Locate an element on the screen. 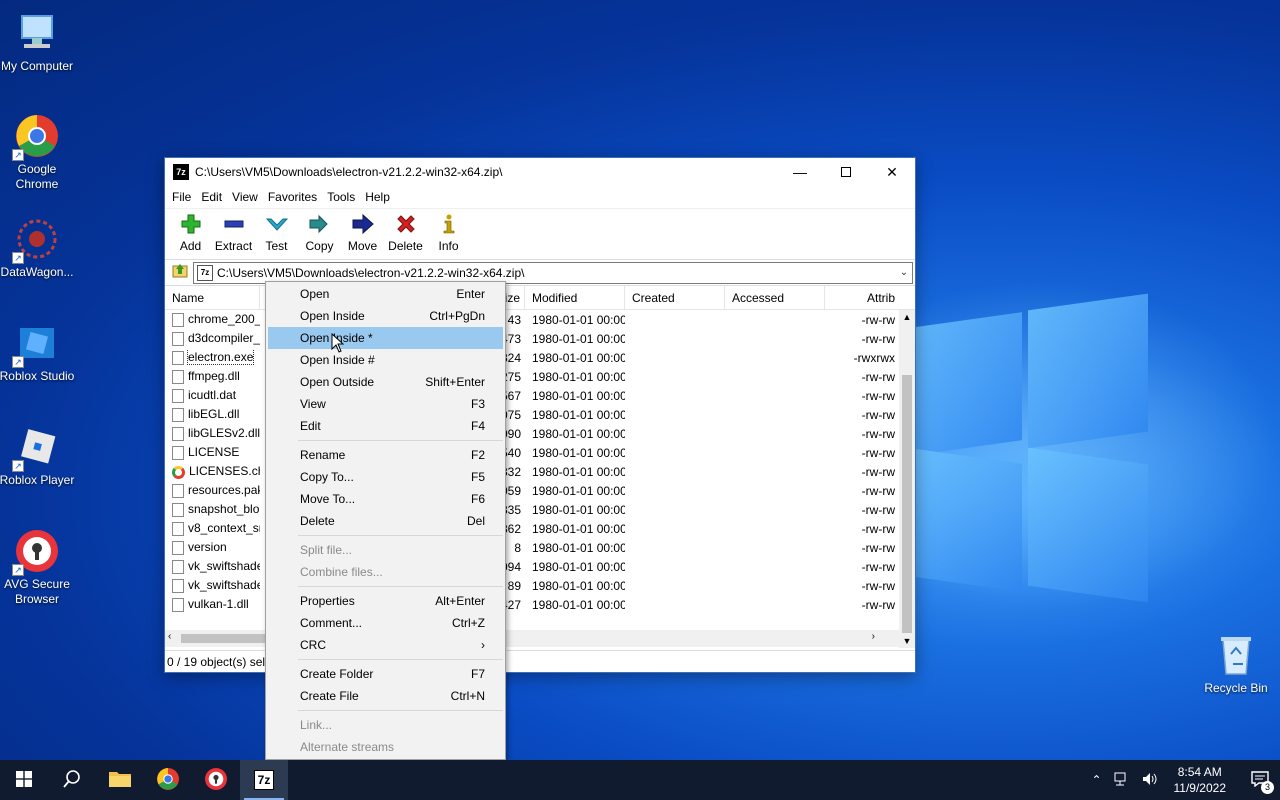 Image resolution: width=1280 pixels, height=800 pixels. folder-up-button is located at coordinates (180, 273).